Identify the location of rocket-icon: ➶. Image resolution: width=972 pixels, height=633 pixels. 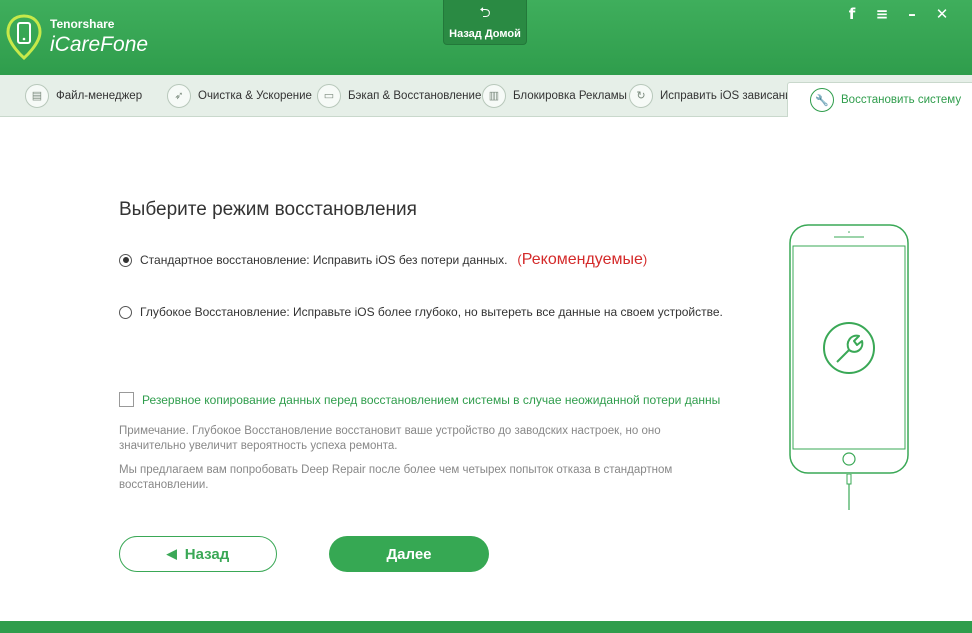
(179, 95).